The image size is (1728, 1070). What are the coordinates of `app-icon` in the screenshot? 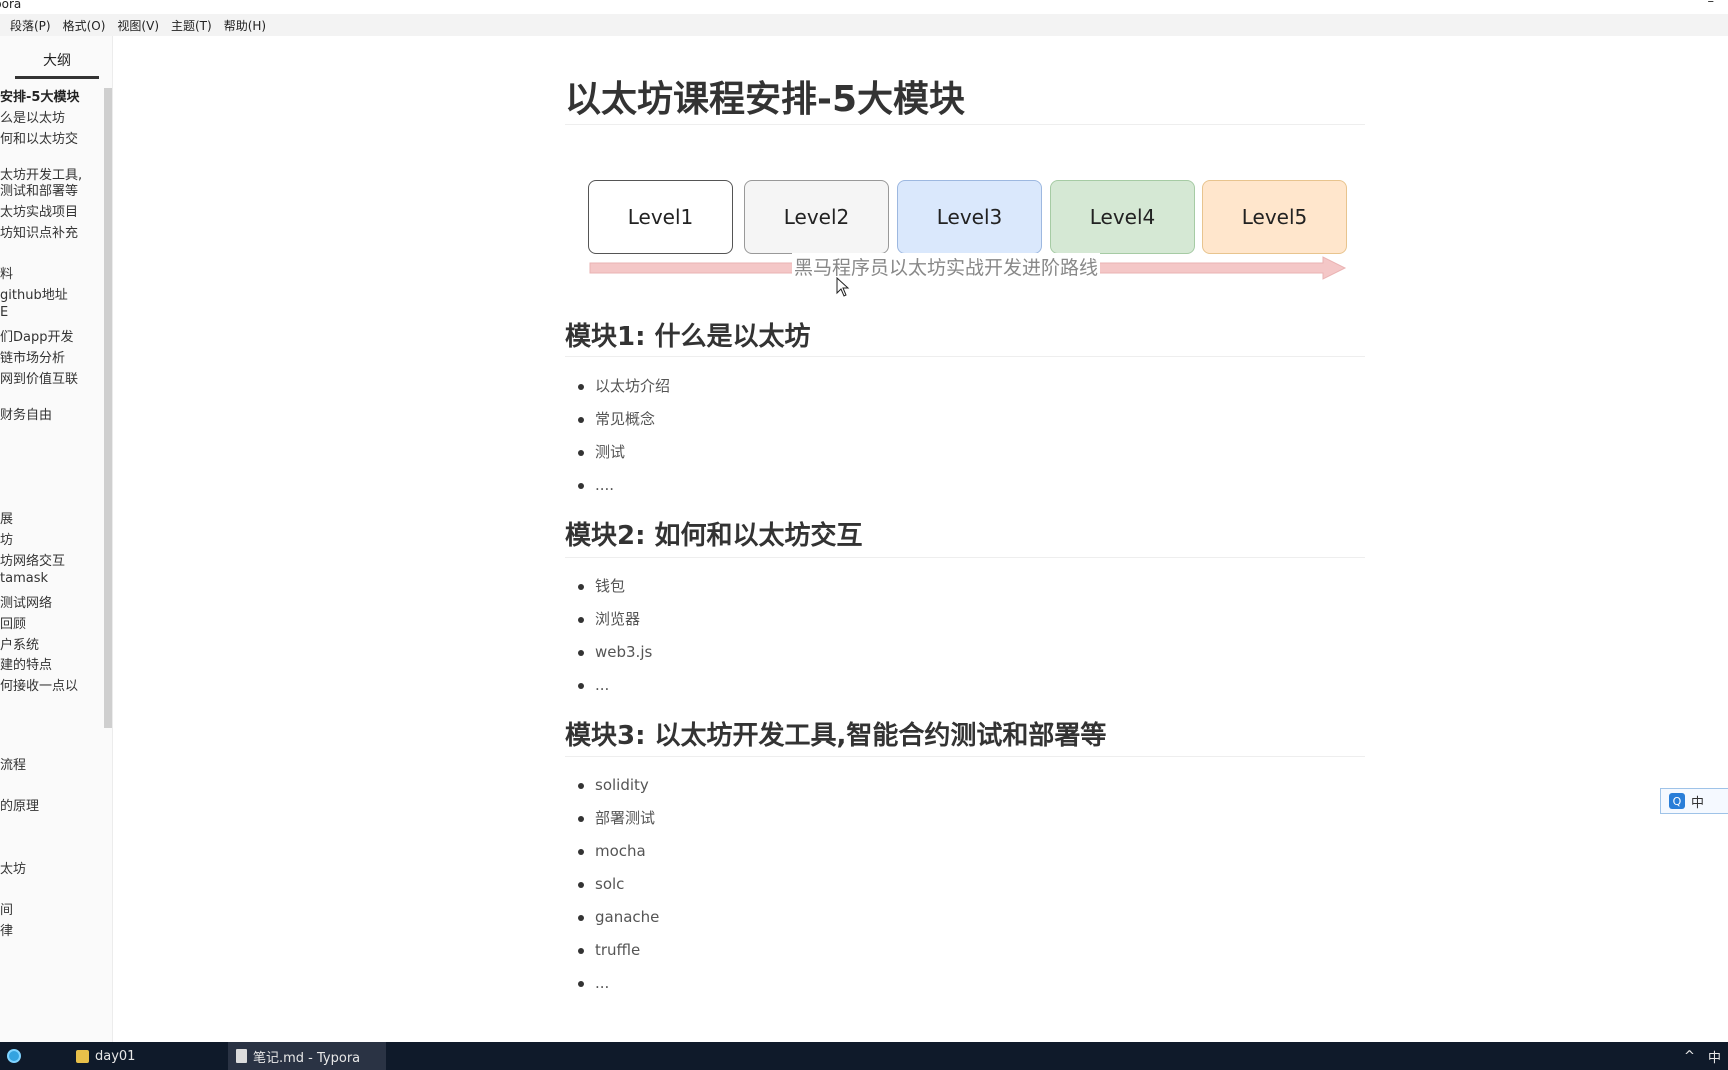 It's located at (14, 1056).